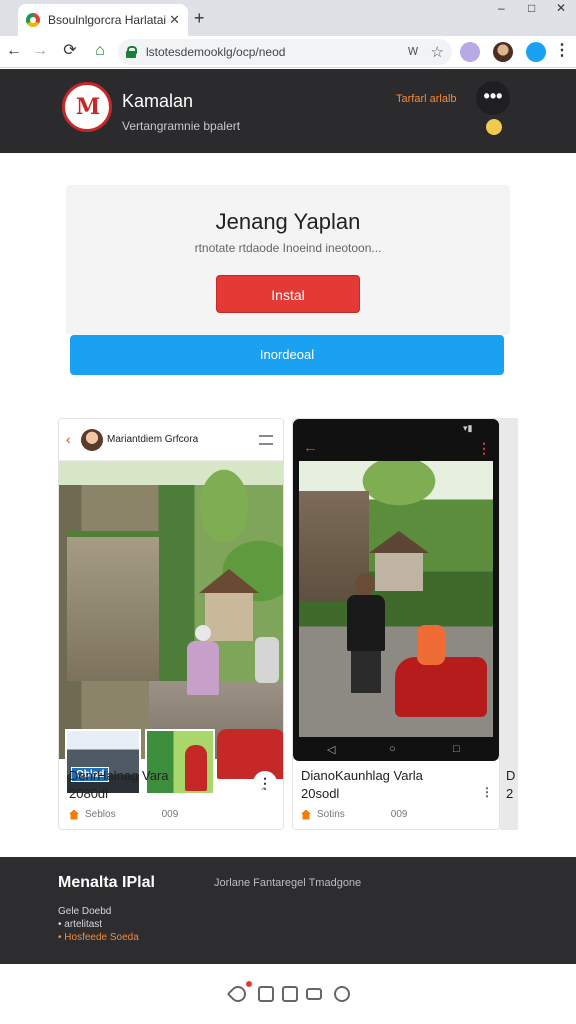 The width and height of the screenshot is (576, 1024). Describe the element at coordinates (503, 52) in the screenshot. I see `profile-avatar` at that location.